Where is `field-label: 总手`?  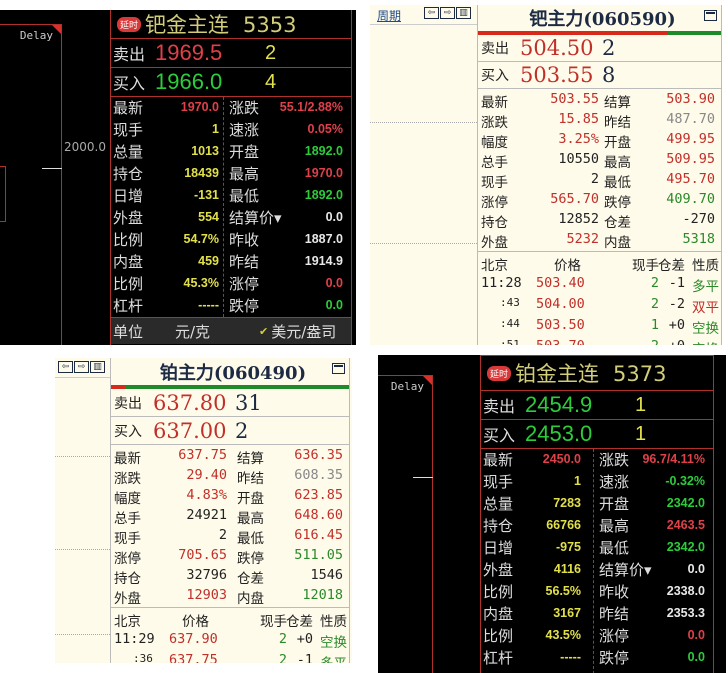 field-label: 总手 is located at coordinates (127, 519).